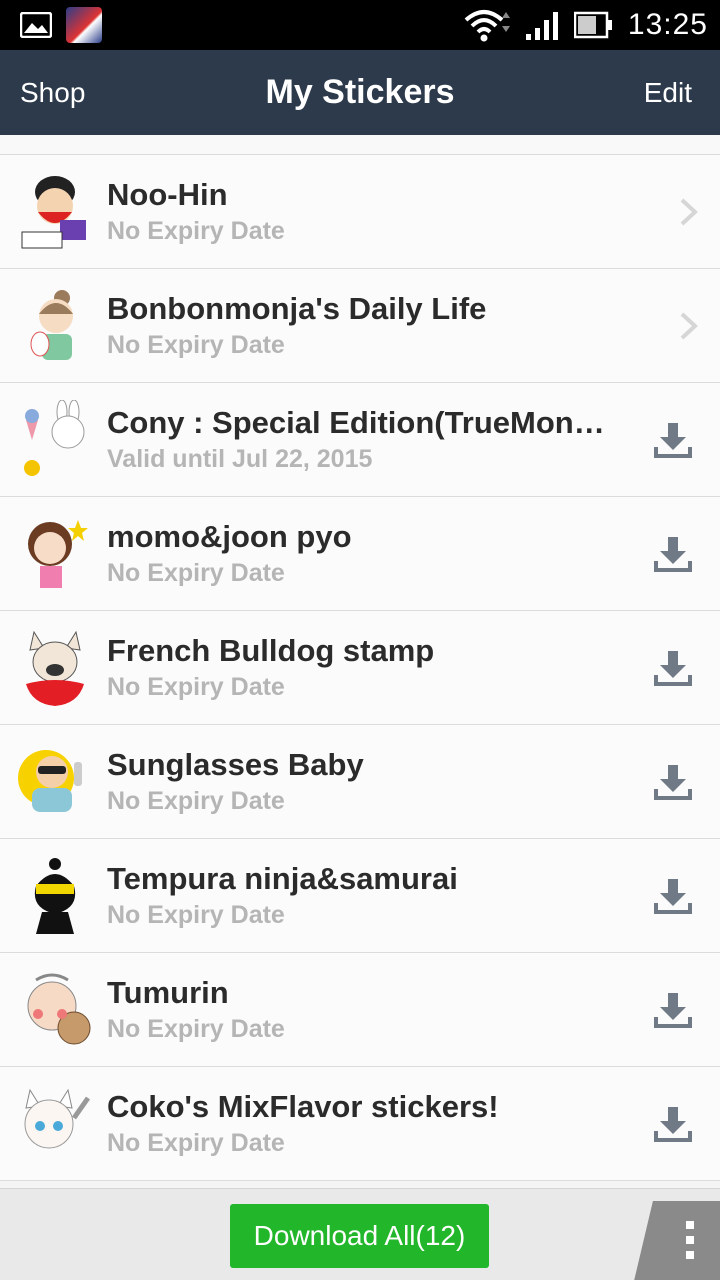 Image resolution: width=720 pixels, height=1280 pixels. Describe the element at coordinates (282, 878) in the screenshot. I see `sticker-name: Tempura ninja&samurai` at that location.